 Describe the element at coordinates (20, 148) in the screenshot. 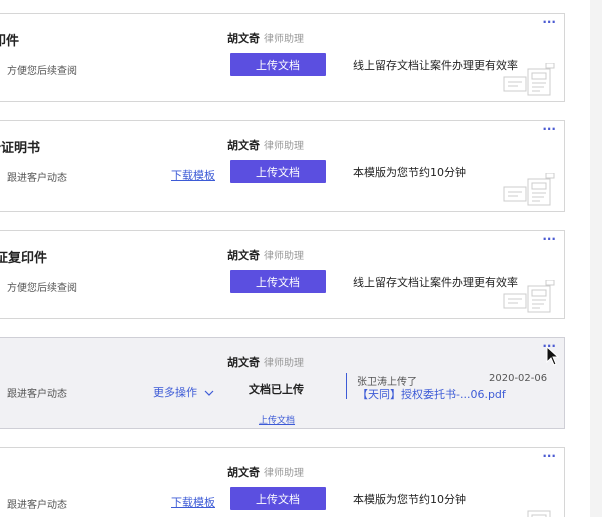

I see `card-title: 身份证明书` at that location.